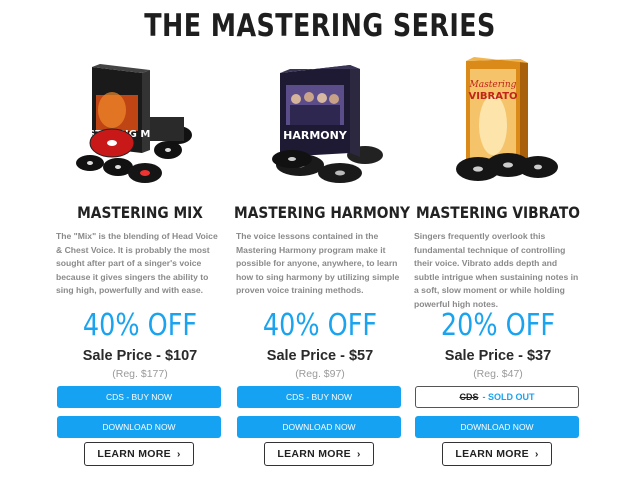 The width and height of the screenshot is (640, 480). Describe the element at coordinates (140, 374) in the screenshot. I see `regular-price: (Reg. $177)` at that location.